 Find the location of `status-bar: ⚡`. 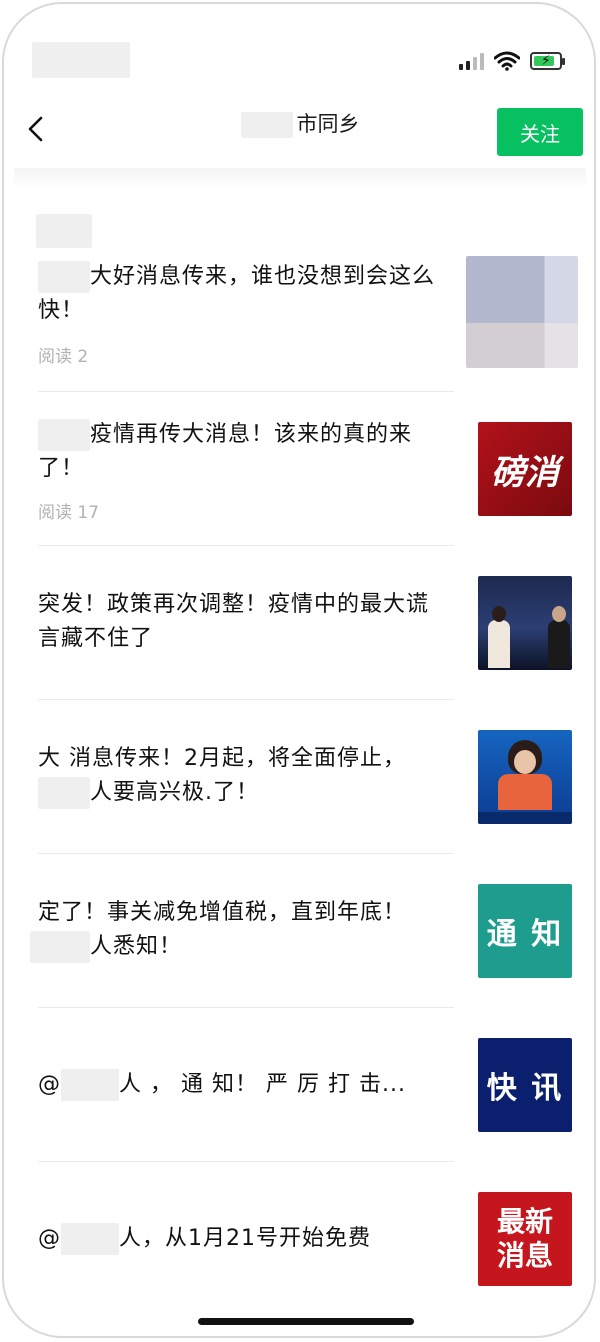

status-bar: ⚡ is located at coordinates (512, 61).